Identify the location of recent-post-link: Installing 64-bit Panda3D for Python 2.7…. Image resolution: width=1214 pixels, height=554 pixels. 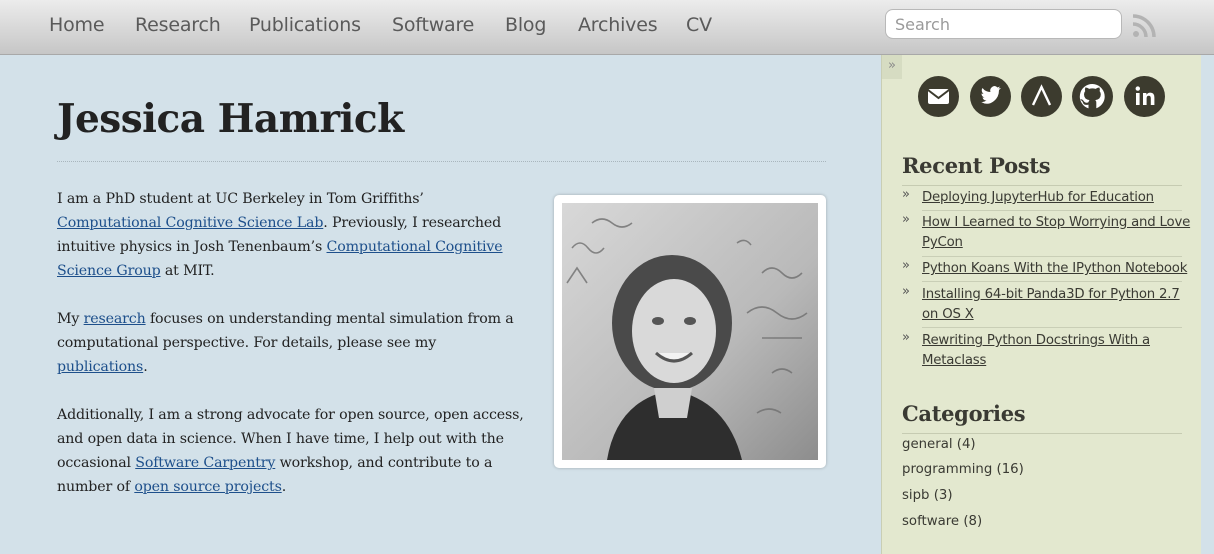
(1057, 305).